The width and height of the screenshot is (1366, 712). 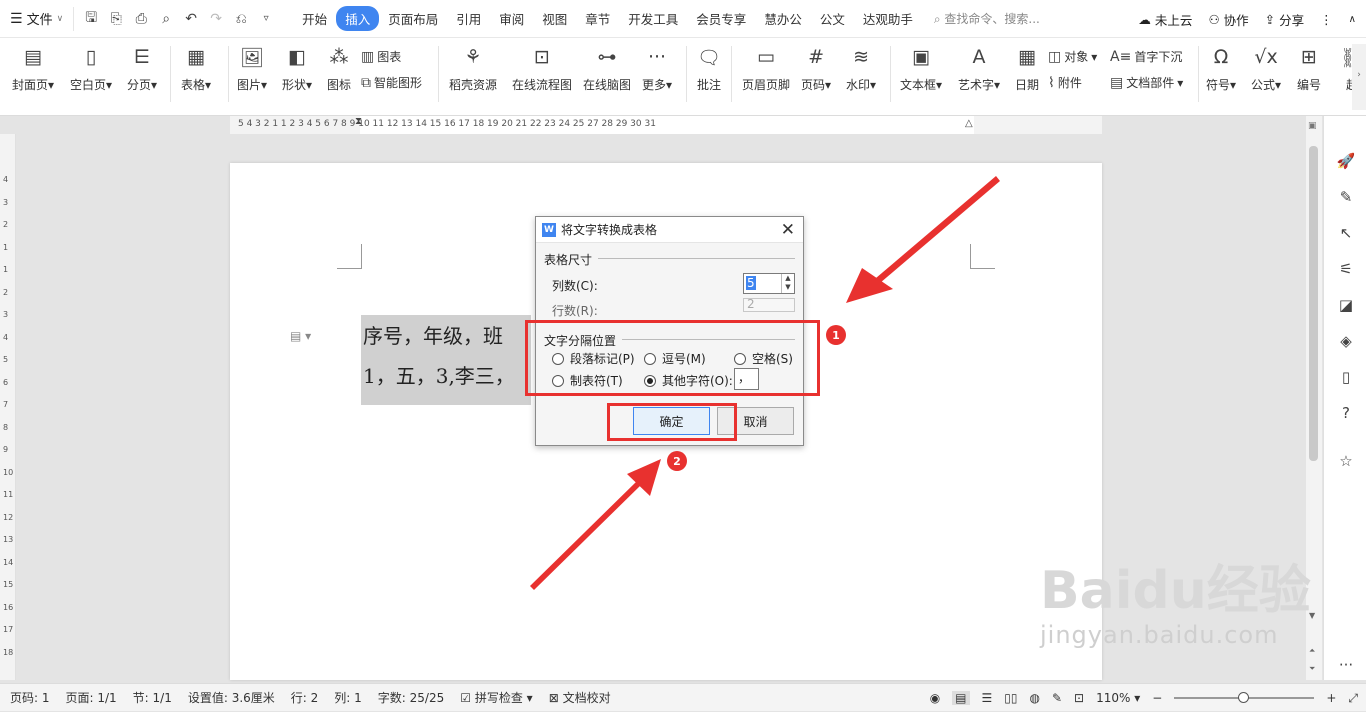 I want to click on close-icon: ✕, so click(x=788, y=230).